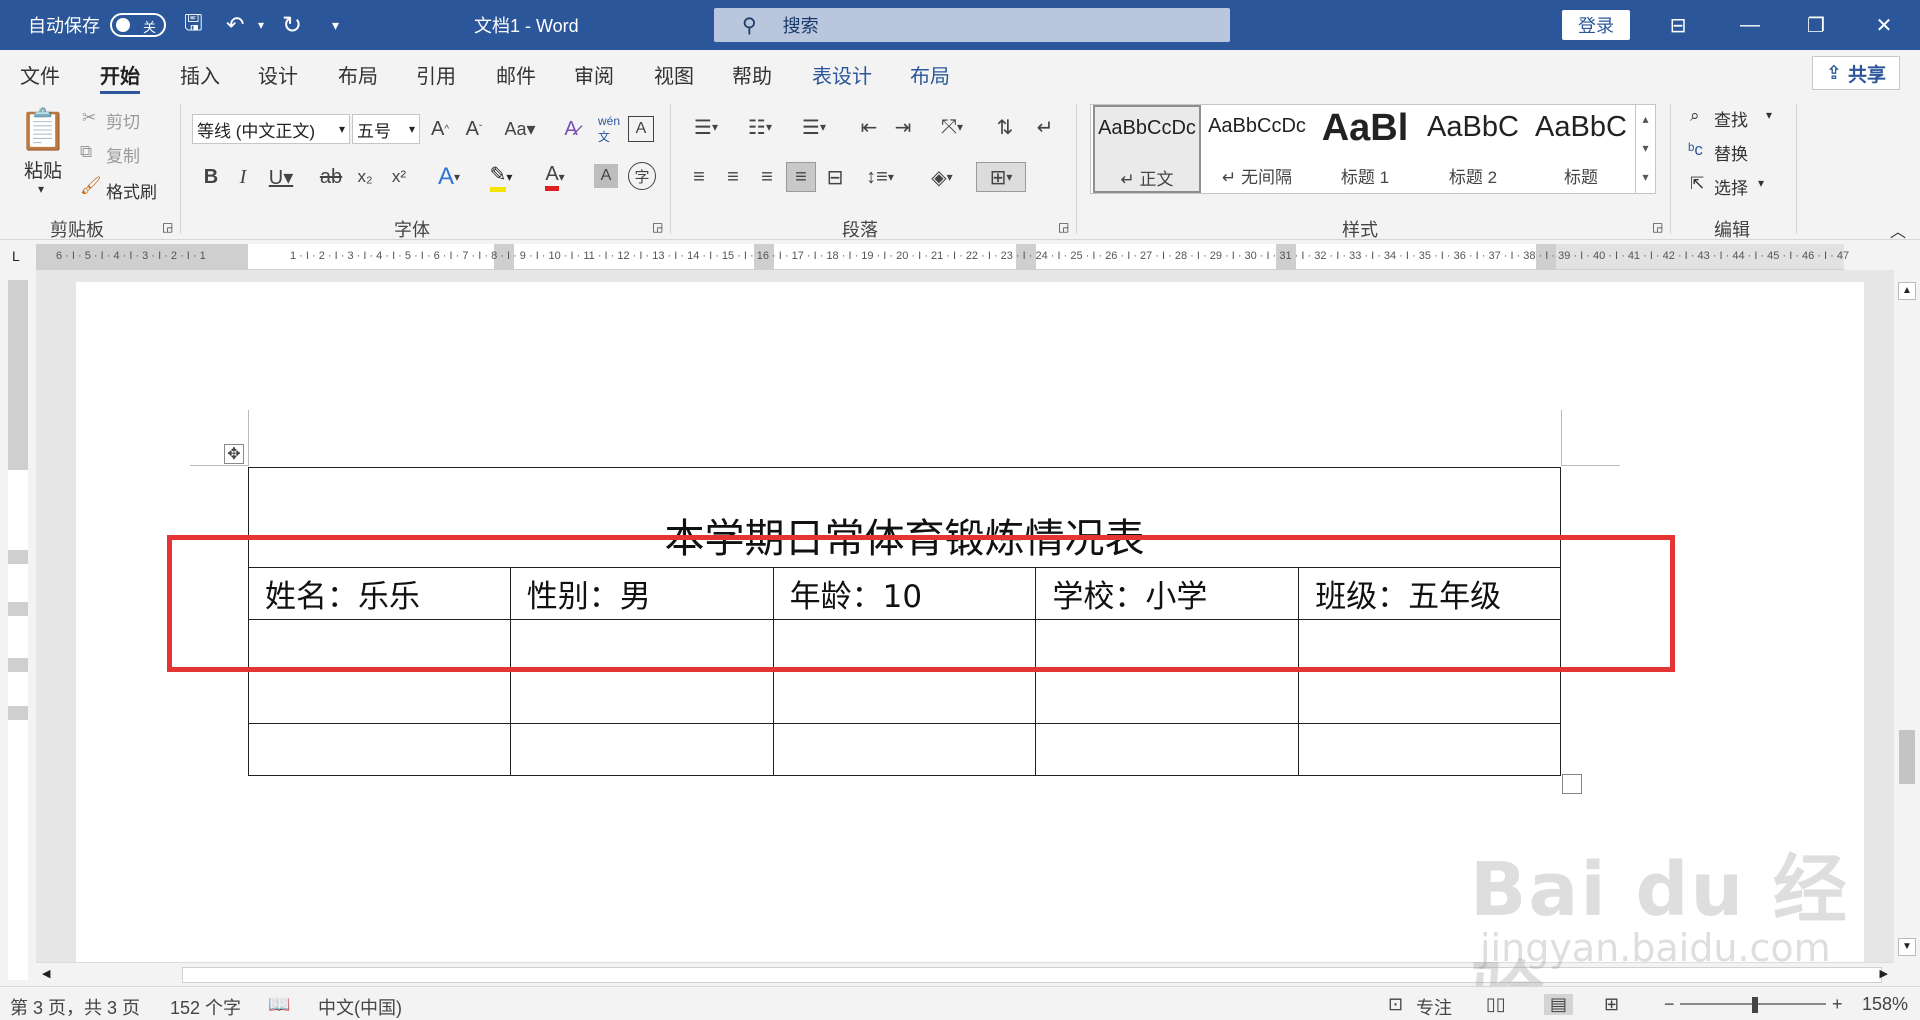  Describe the element at coordinates (1045, 127) in the screenshot. I see `show-marks-icon: ↵` at that location.